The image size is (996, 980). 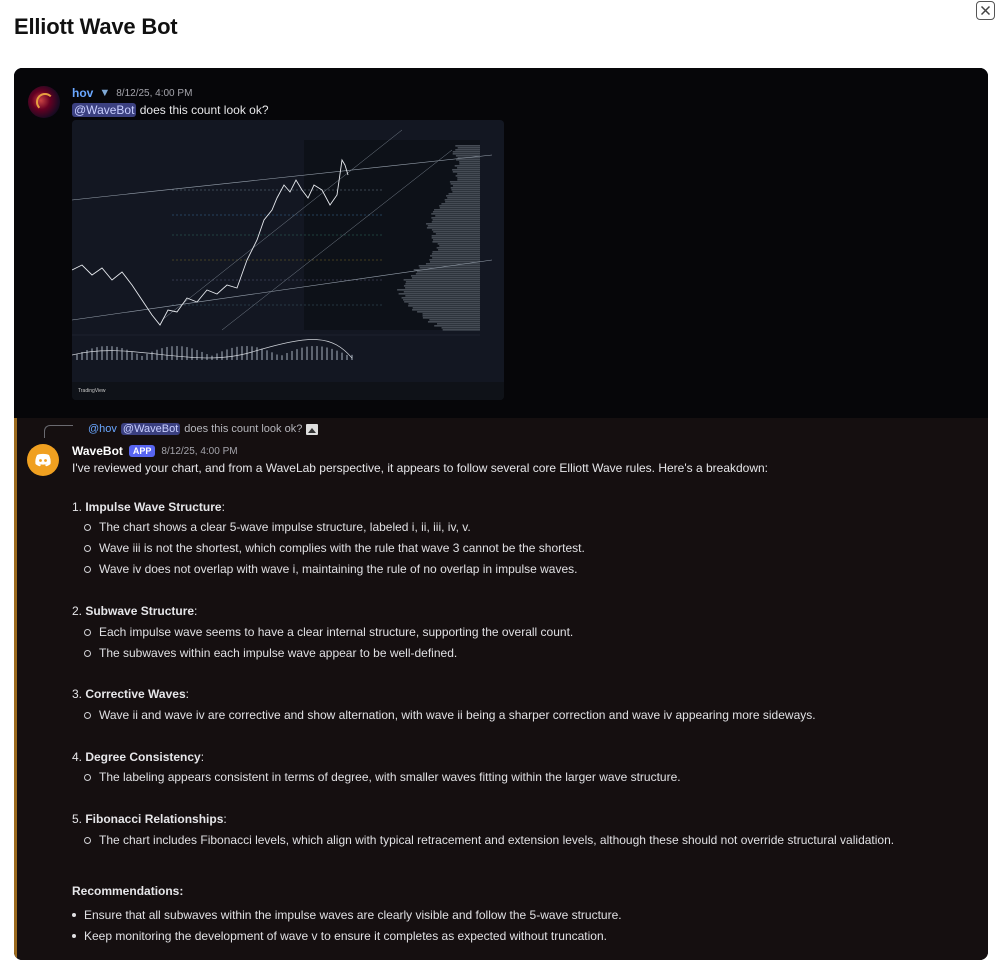 I want to click on image-icon, so click(x=312, y=429).